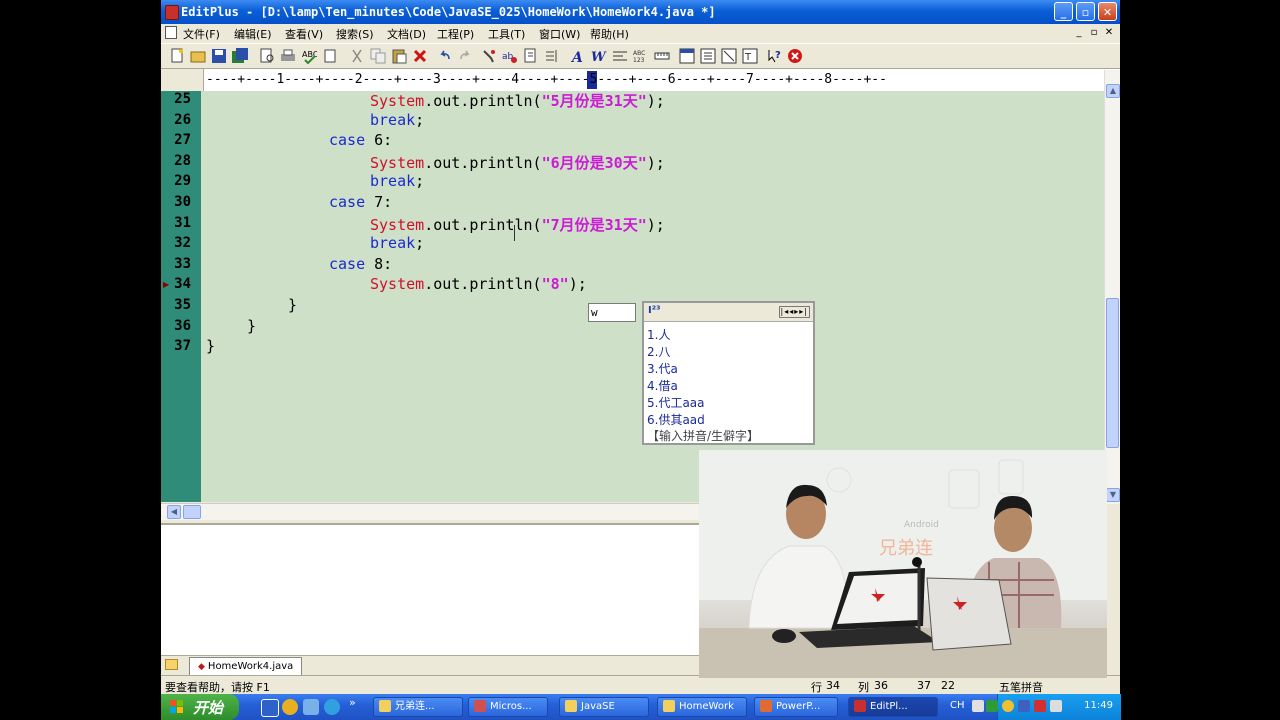 The height and width of the screenshot is (720, 1280). Describe the element at coordinates (795, 56) in the screenshot. I see `stop-icon` at that location.